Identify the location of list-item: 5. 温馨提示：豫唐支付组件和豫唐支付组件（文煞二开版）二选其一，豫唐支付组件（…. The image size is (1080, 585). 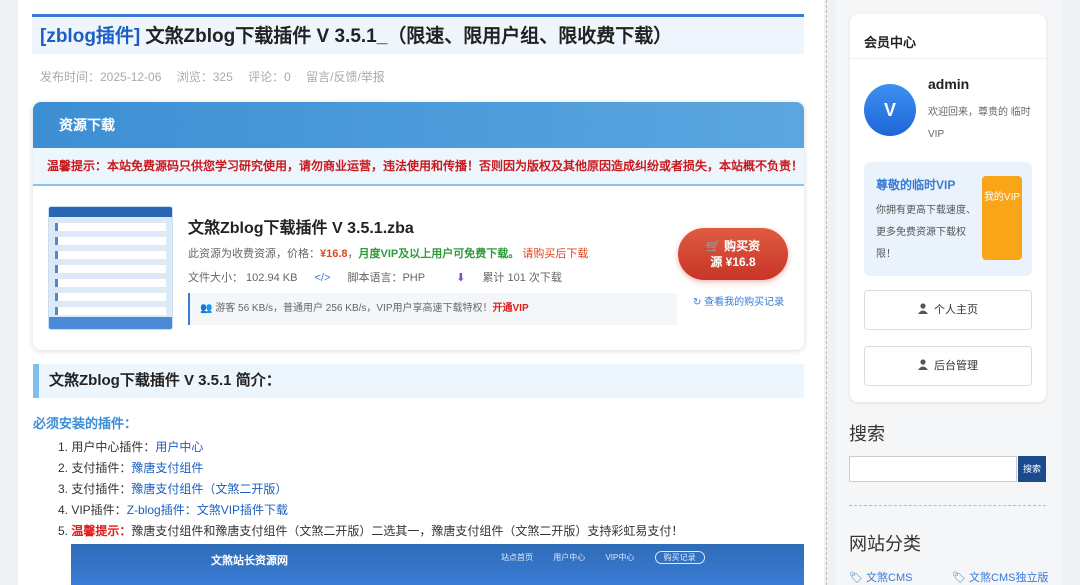
(371, 531).